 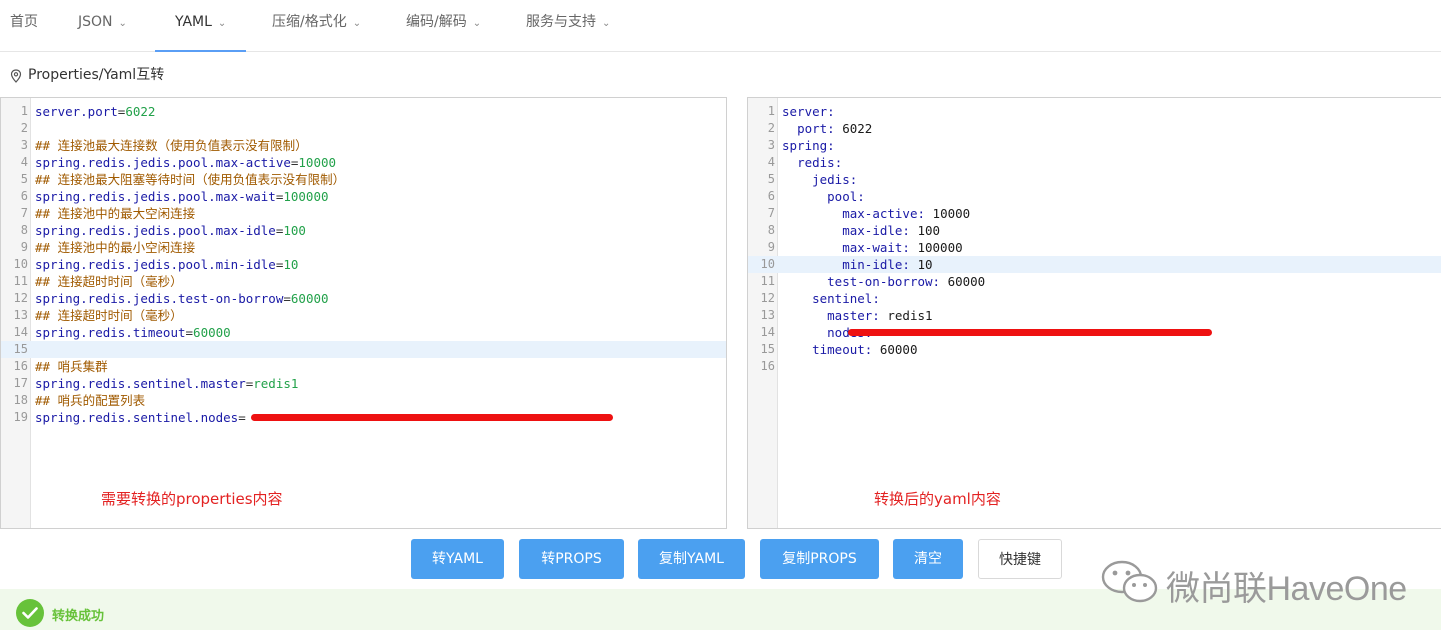 What do you see at coordinates (291, 264) in the screenshot?
I see `property-value: 10` at bounding box center [291, 264].